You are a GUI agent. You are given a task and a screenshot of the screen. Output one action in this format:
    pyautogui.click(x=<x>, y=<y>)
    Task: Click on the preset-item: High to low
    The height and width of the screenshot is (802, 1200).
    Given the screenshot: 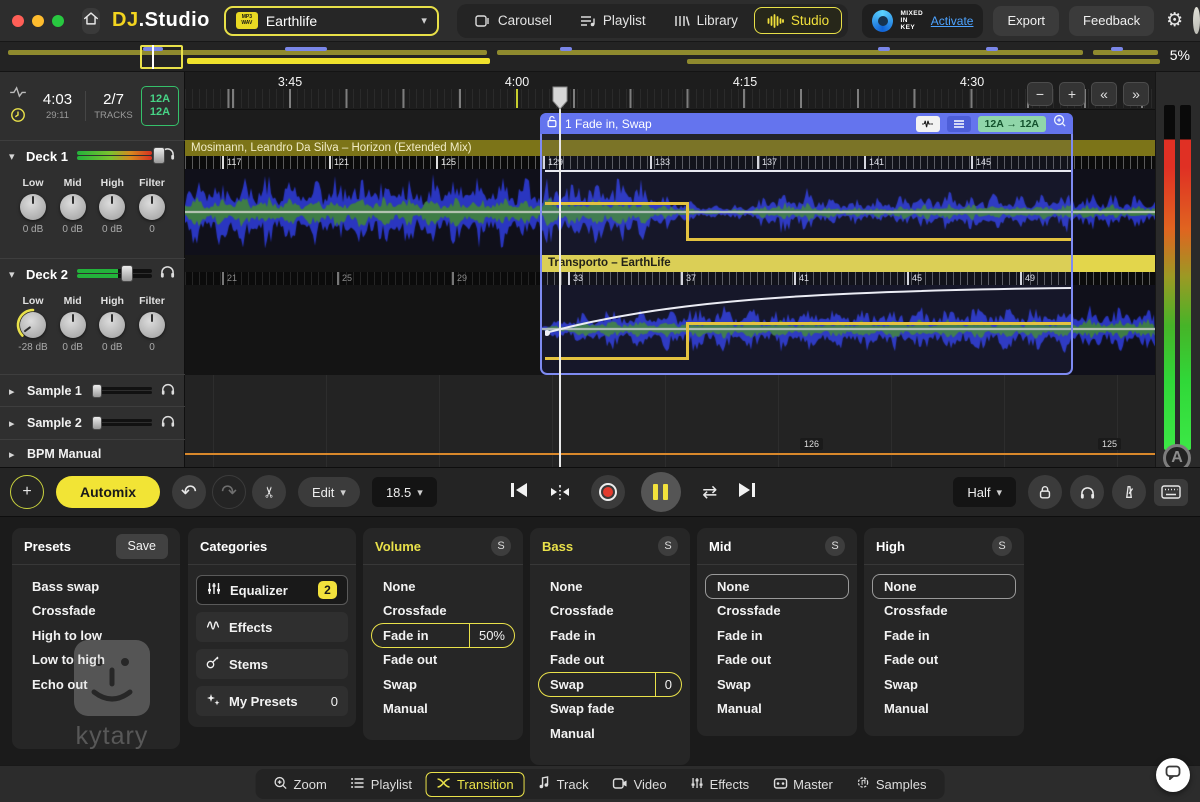 What is the action you would take?
    pyautogui.click(x=96, y=635)
    